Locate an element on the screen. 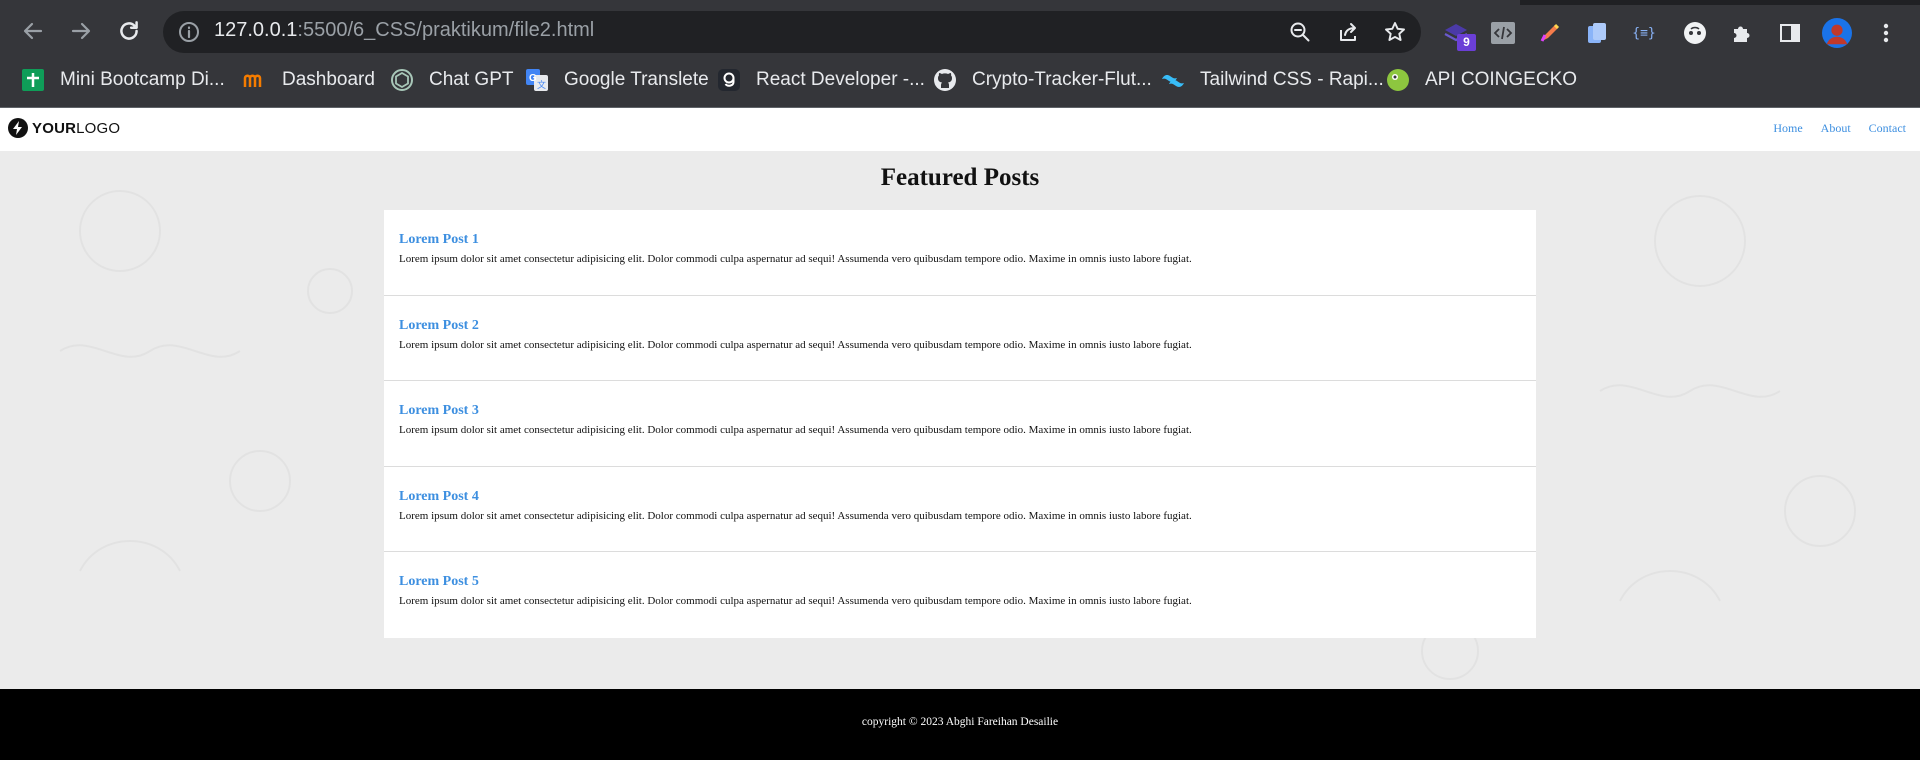  back-button is located at coordinates (33, 31).